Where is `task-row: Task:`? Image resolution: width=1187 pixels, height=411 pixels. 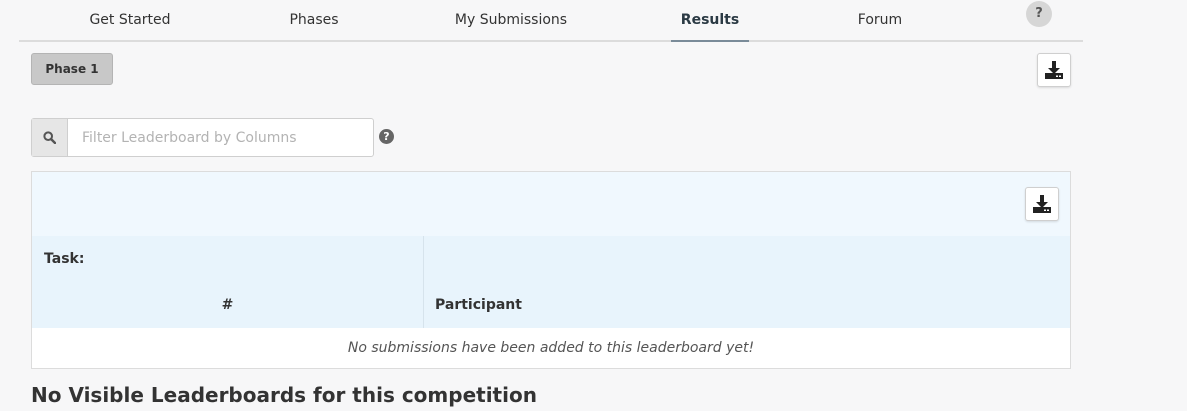 task-row: Task: is located at coordinates (551, 259).